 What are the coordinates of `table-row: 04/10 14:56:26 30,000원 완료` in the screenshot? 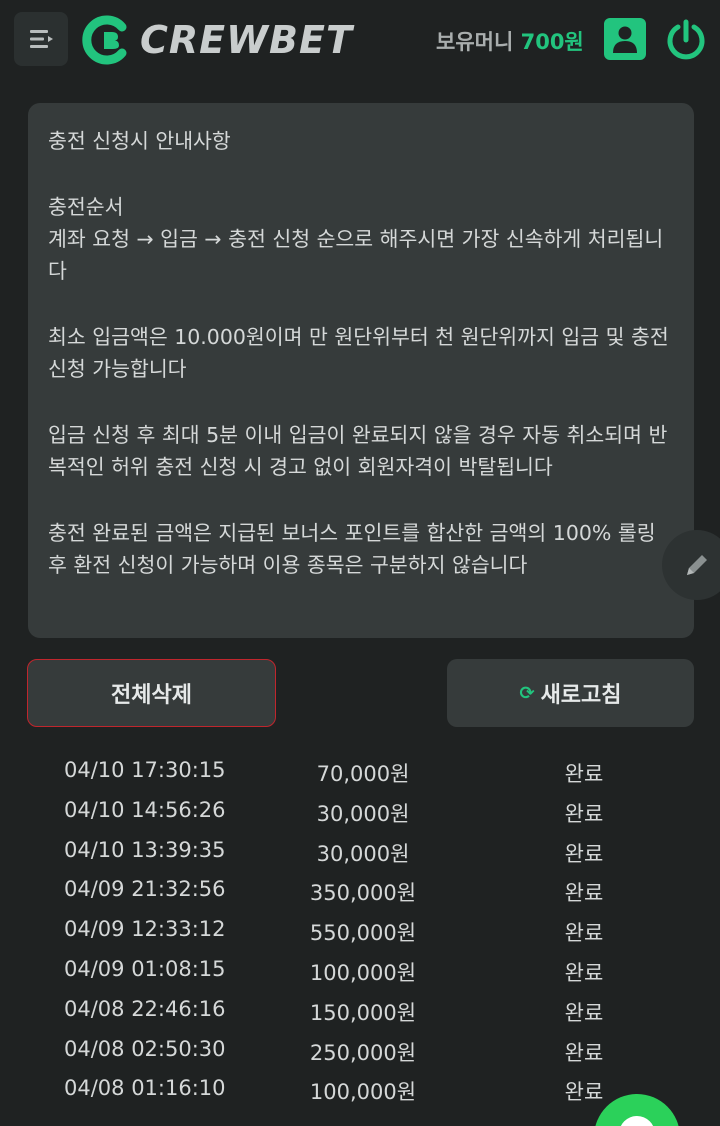 It's located at (360, 812).